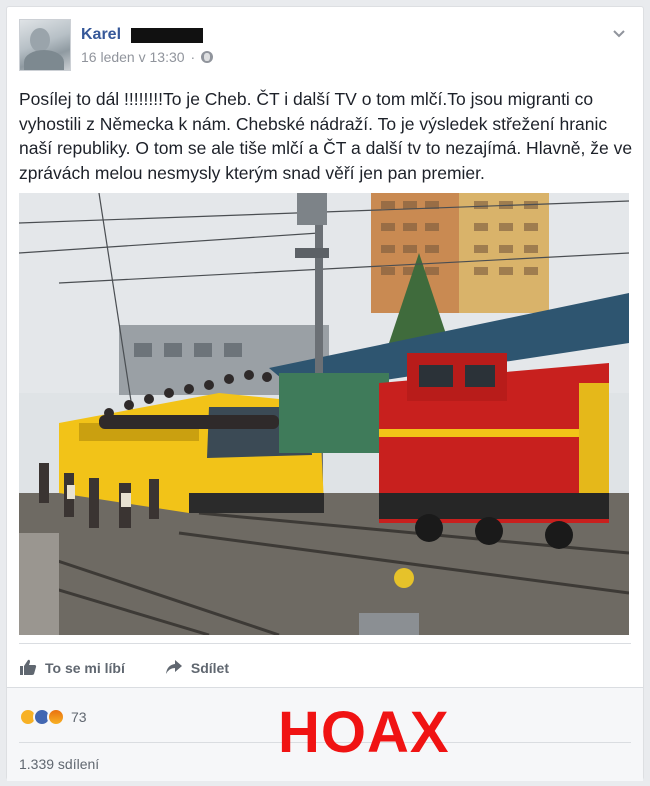  What do you see at coordinates (364, 732) in the screenshot?
I see `hoax-stamp: HOAX` at bounding box center [364, 732].